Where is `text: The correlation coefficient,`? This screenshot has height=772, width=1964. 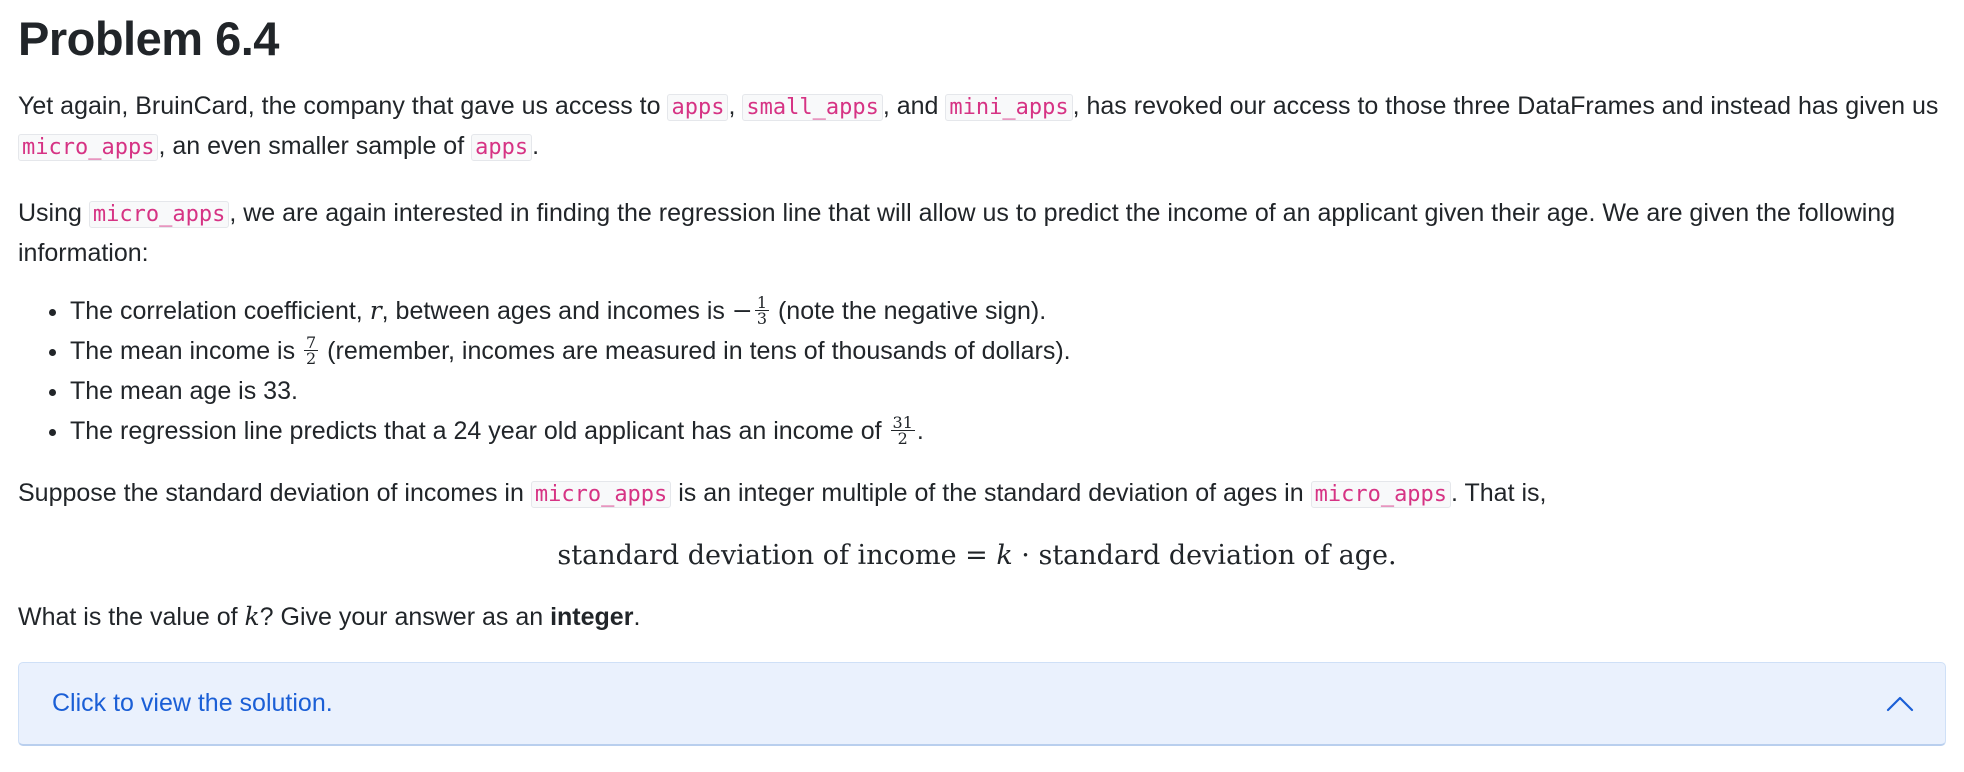
text: The correlation coefficient, is located at coordinates (220, 311).